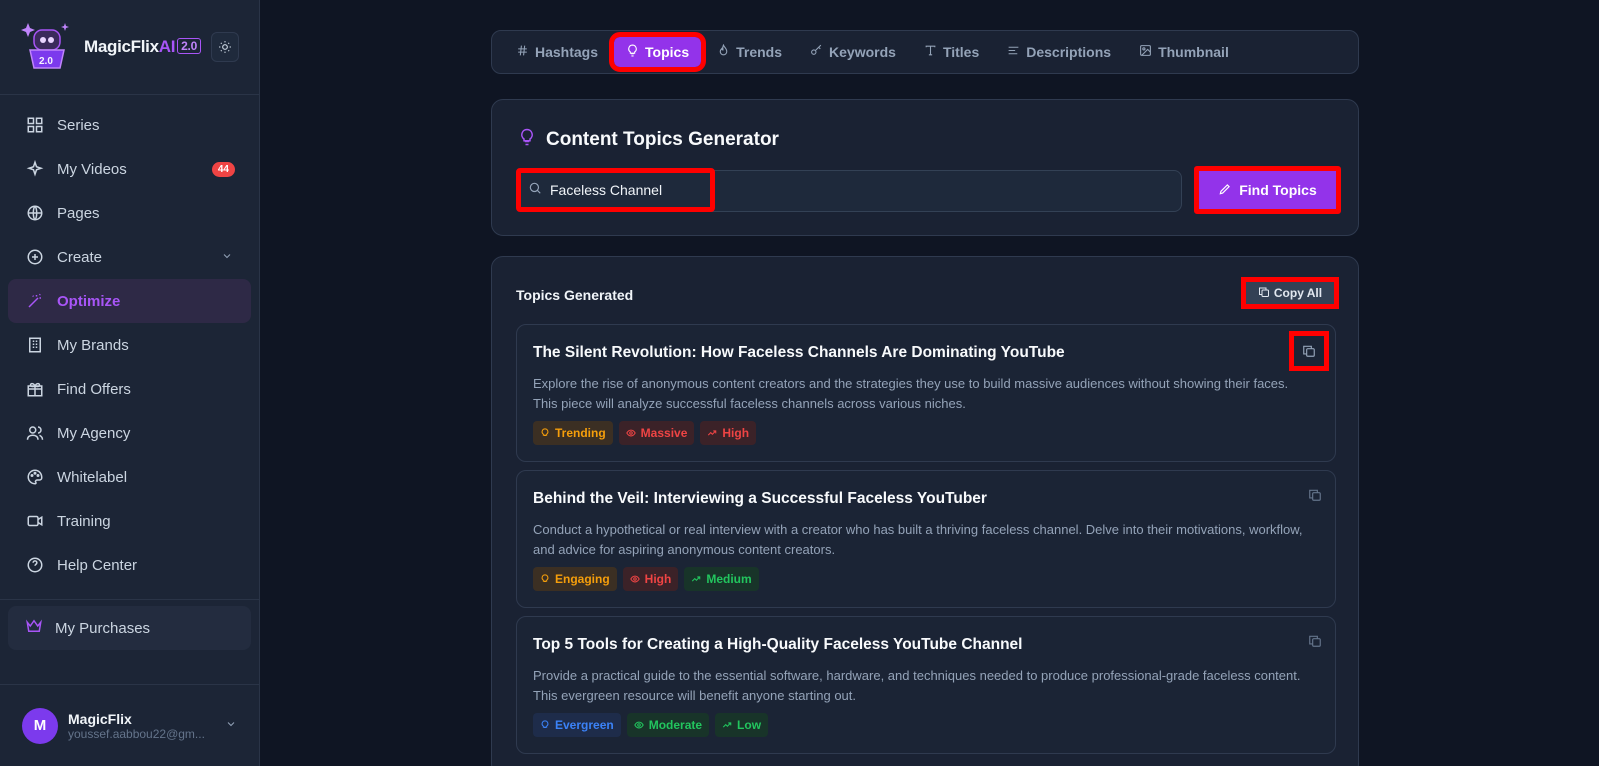  I want to click on find-topics-button: Find Topics, so click(1267, 190).